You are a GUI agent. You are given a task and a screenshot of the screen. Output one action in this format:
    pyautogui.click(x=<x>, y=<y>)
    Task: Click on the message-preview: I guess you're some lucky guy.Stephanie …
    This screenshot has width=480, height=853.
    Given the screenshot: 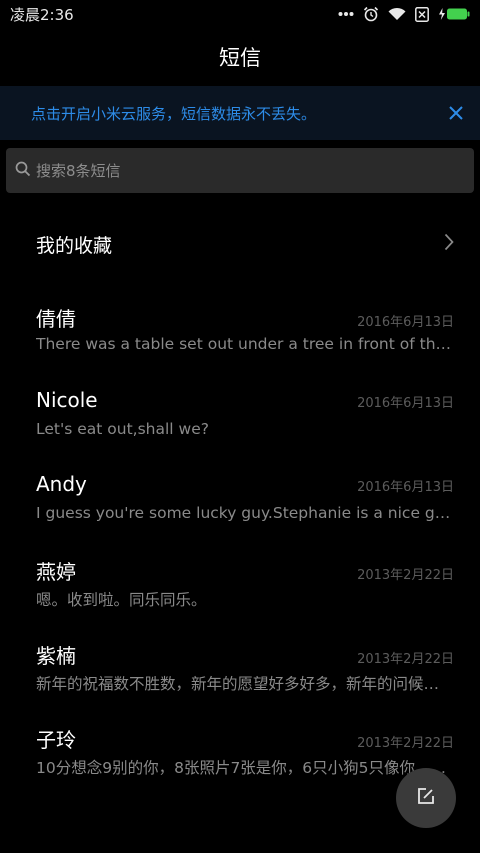 What is the action you would take?
    pyautogui.click(x=245, y=513)
    